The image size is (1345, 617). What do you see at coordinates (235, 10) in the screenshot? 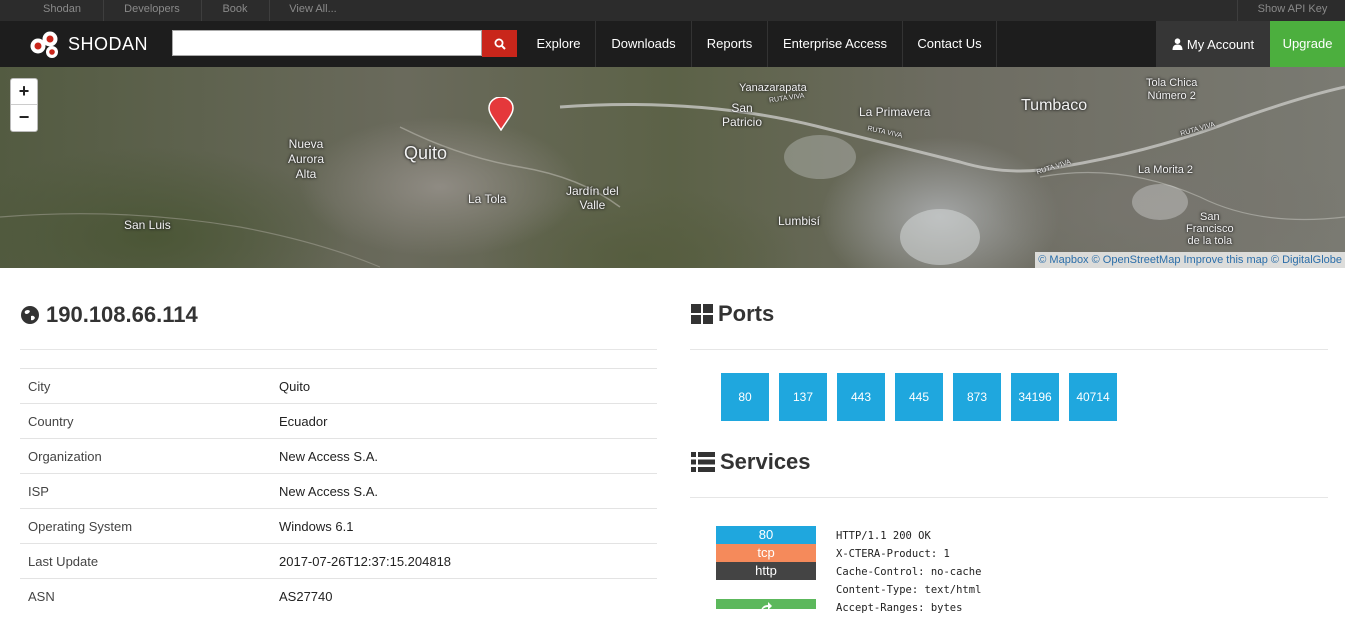
I see `top-link-book: Book` at bounding box center [235, 10].